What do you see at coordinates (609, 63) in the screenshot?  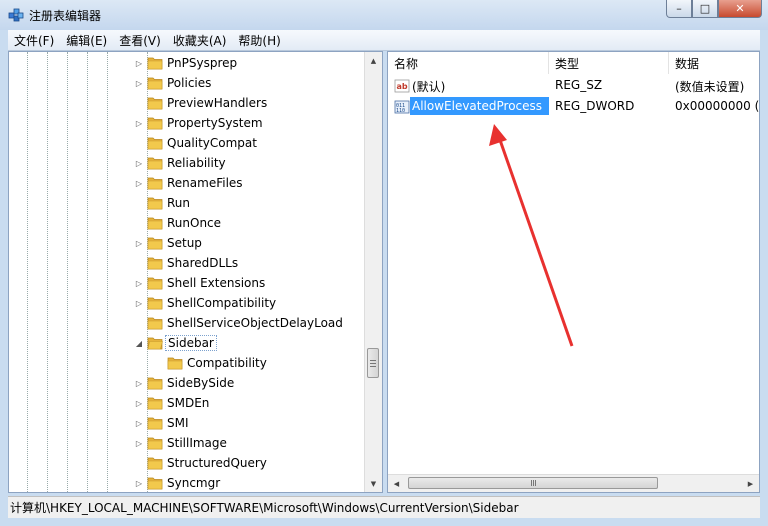 I see `column-header-type: 类型` at bounding box center [609, 63].